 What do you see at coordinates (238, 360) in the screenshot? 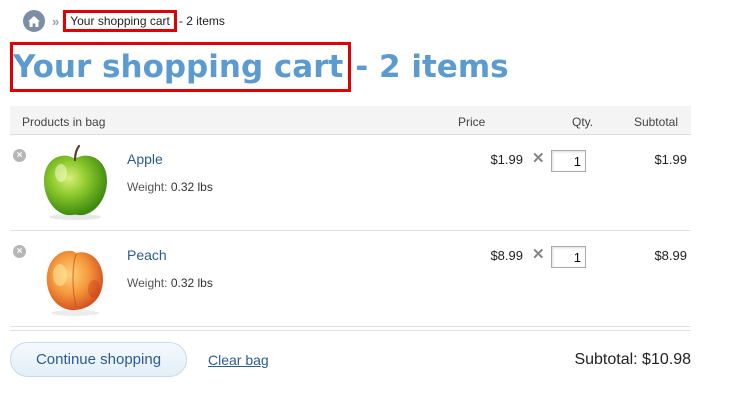
I see `clear-bag-link: Clear bag` at bounding box center [238, 360].